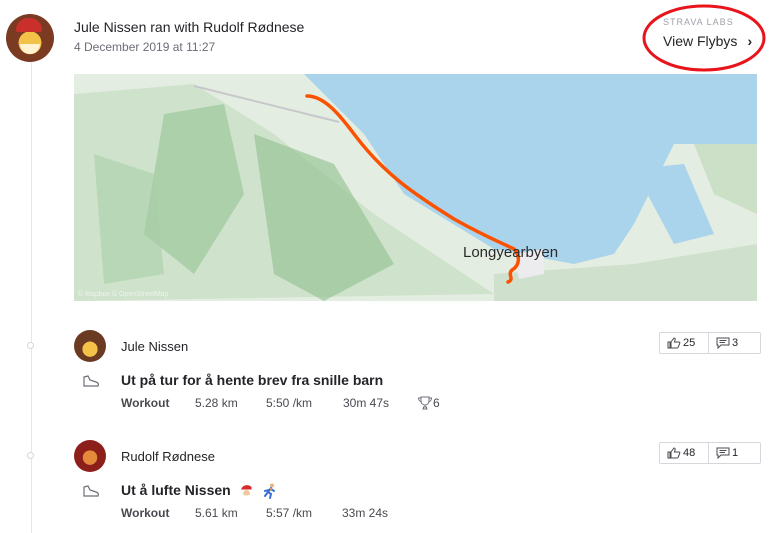  I want to click on pace-stat: 5:50 /km, so click(289, 403).